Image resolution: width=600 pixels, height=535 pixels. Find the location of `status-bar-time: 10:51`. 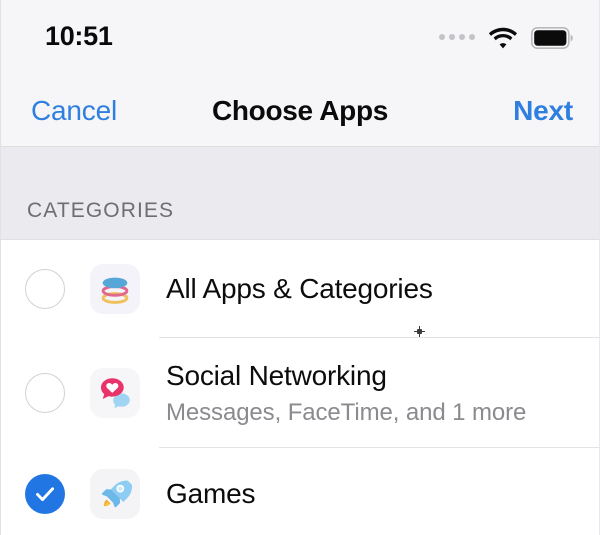

status-bar-time: 10:51 is located at coordinates (79, 36).